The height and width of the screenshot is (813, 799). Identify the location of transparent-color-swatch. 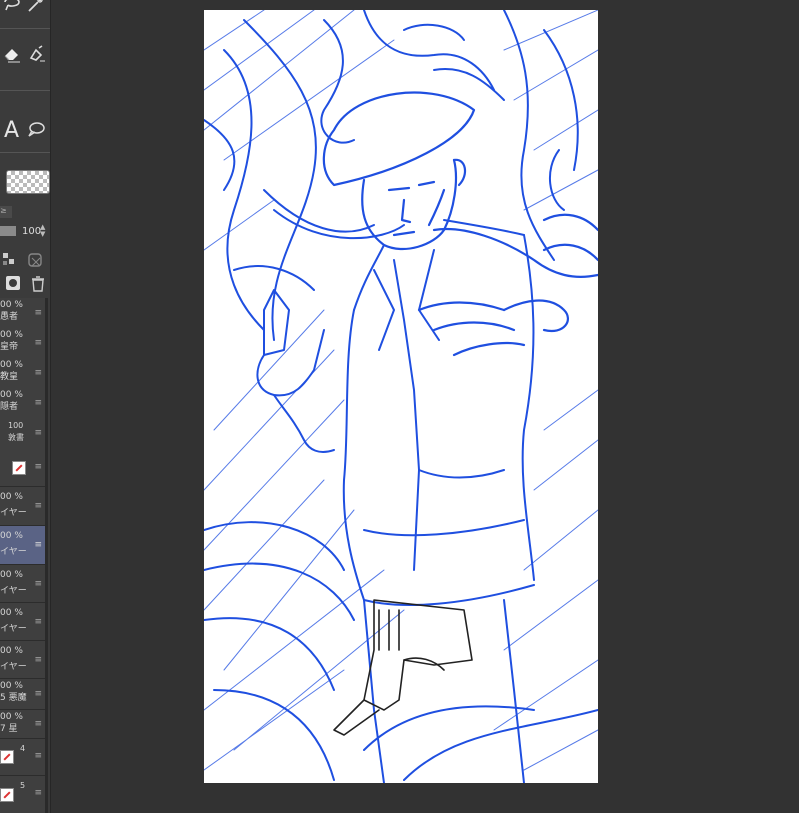
(28, 182).